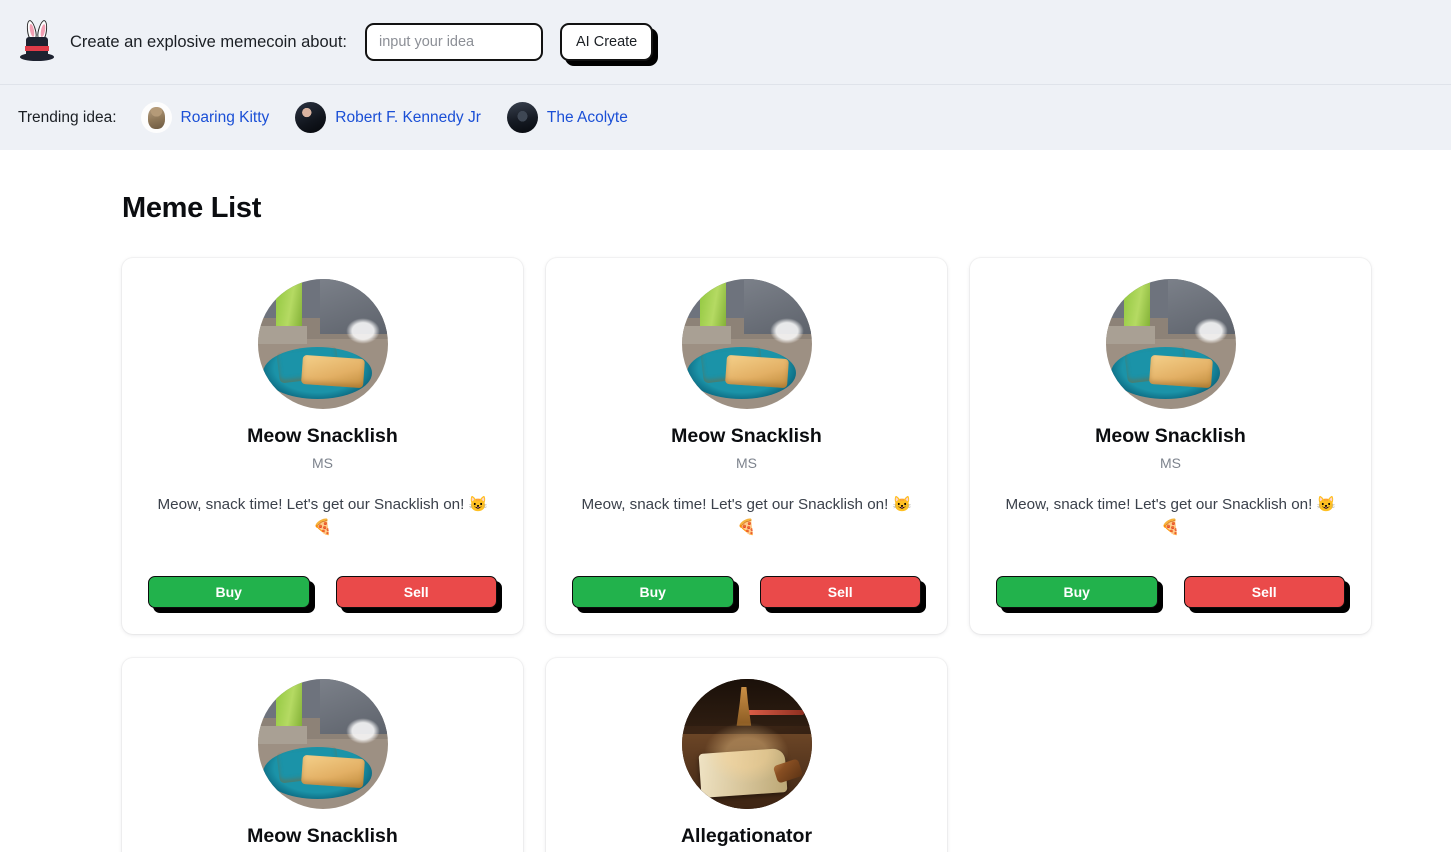 This screenshot has width=1451, height=852. Describe the element at coordinates (311, 117) in the screenshot. I see `rfk-avatar` at that location.